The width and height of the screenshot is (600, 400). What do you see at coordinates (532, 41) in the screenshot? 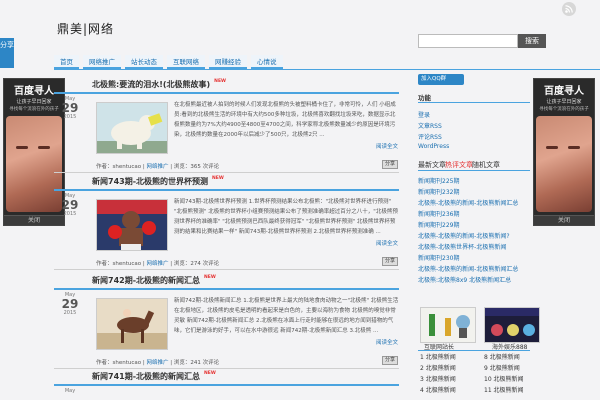
I see `search-button: 搜索` at bounding box center [532, 41].